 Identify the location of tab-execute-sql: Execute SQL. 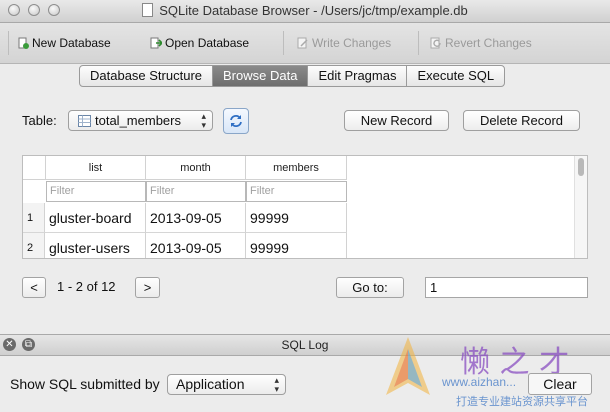
(455, 76).